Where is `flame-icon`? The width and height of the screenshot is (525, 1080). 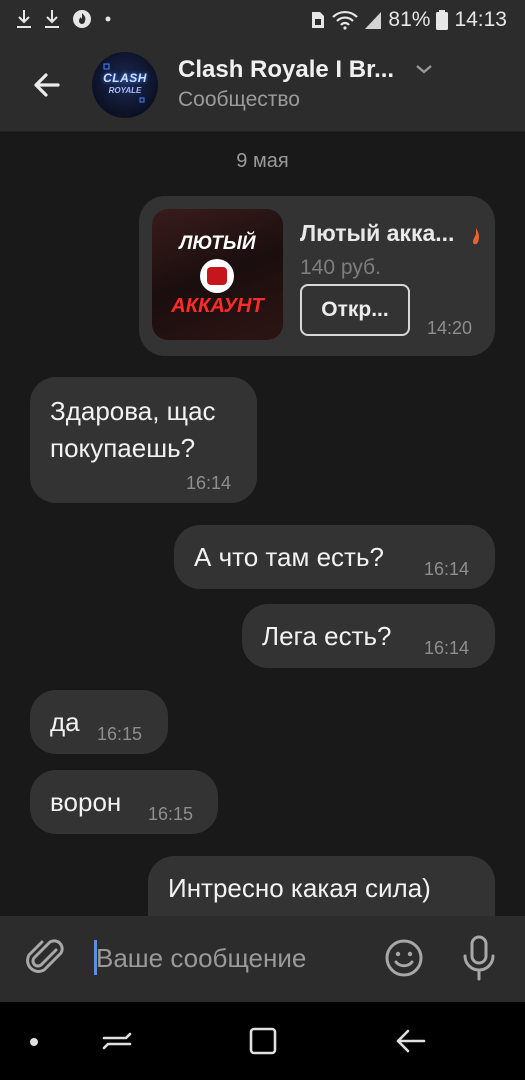 flame-icon is located at coordinates (476, 236).